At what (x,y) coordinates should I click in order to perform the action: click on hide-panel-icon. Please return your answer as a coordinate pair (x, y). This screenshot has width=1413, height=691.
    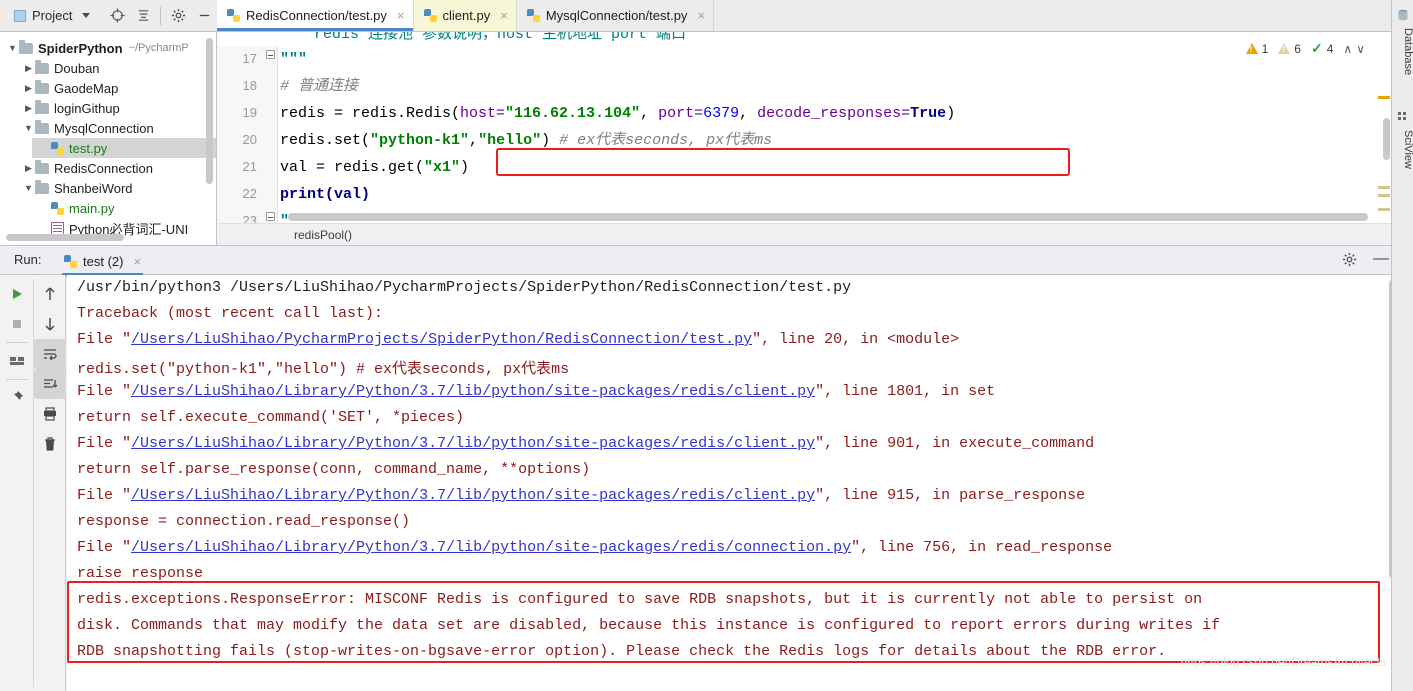
    Looking at the image, I should click on (204, 16).